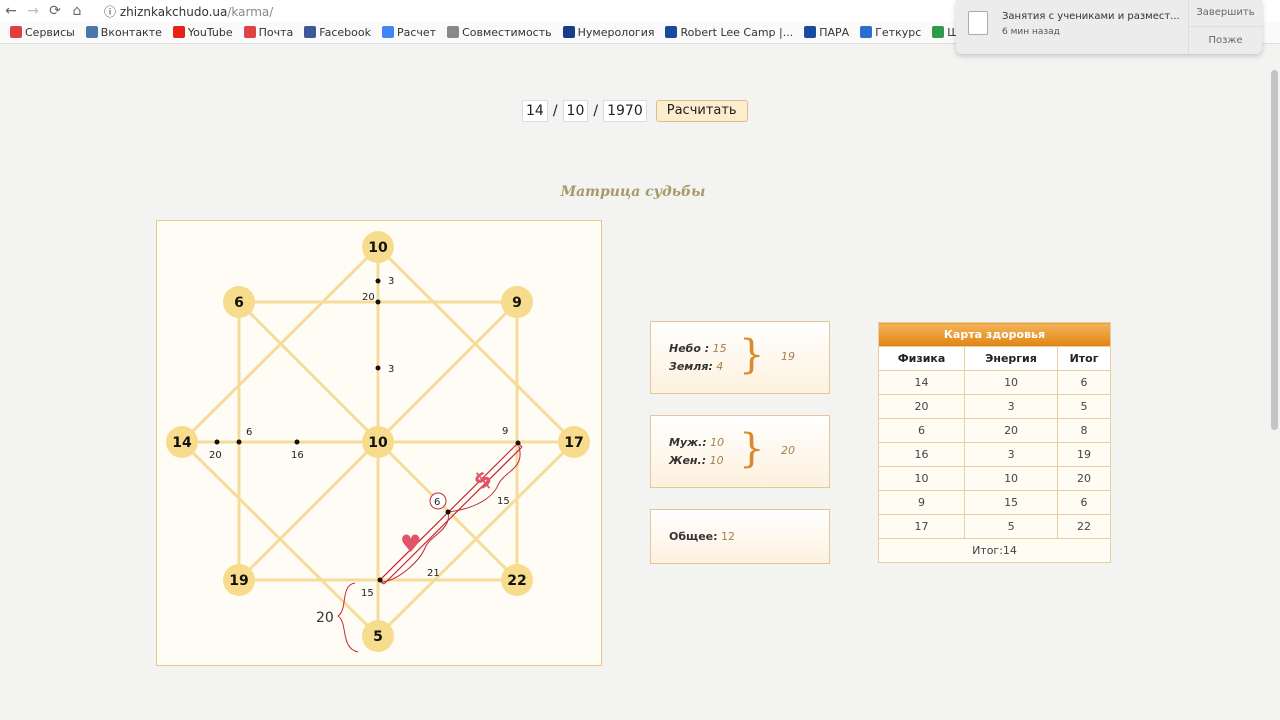 This screenshot has height=720, width=1280. Describe the element at coordinates (740, 536) in the screenshot. I see `general-box: Общее: 12` at that location.